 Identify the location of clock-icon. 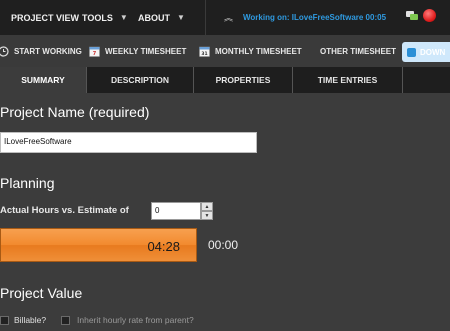
(4, 51).